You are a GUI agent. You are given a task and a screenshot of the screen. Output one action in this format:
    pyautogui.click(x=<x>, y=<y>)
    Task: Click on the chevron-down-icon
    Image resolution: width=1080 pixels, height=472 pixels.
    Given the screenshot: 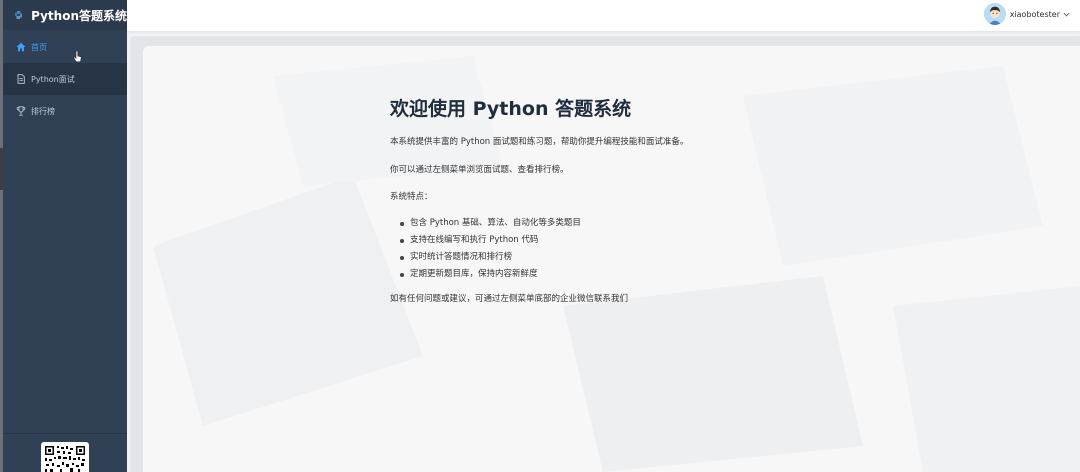 What is the action you would take?
    pyautogui.click(x=1066, y=14)
    